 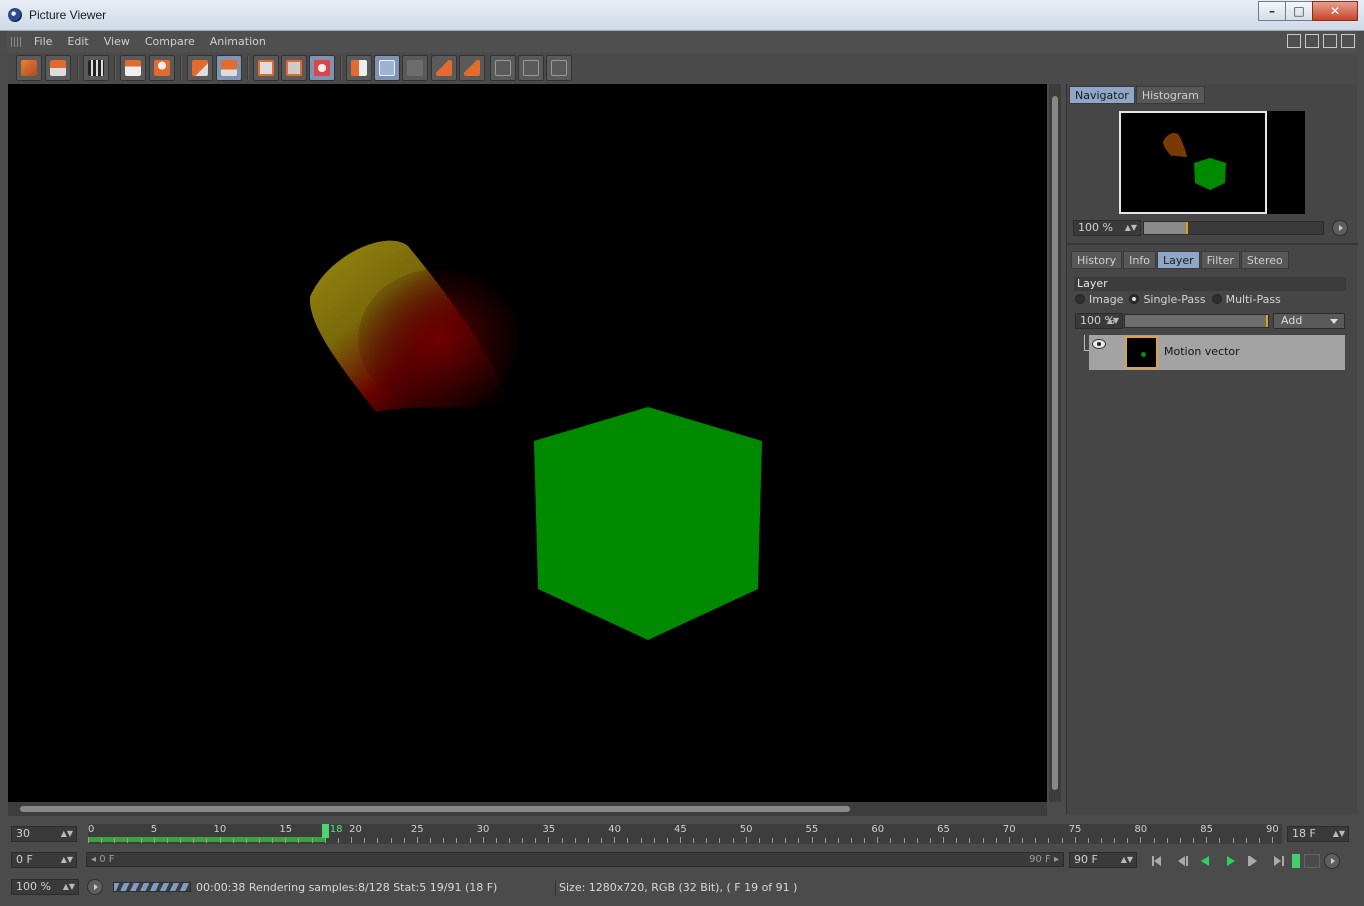 What do you see at coordinates (1217, 352) in the screenshot?
I see `layer-row: Motion vector` at bounding box center [1217, 352].